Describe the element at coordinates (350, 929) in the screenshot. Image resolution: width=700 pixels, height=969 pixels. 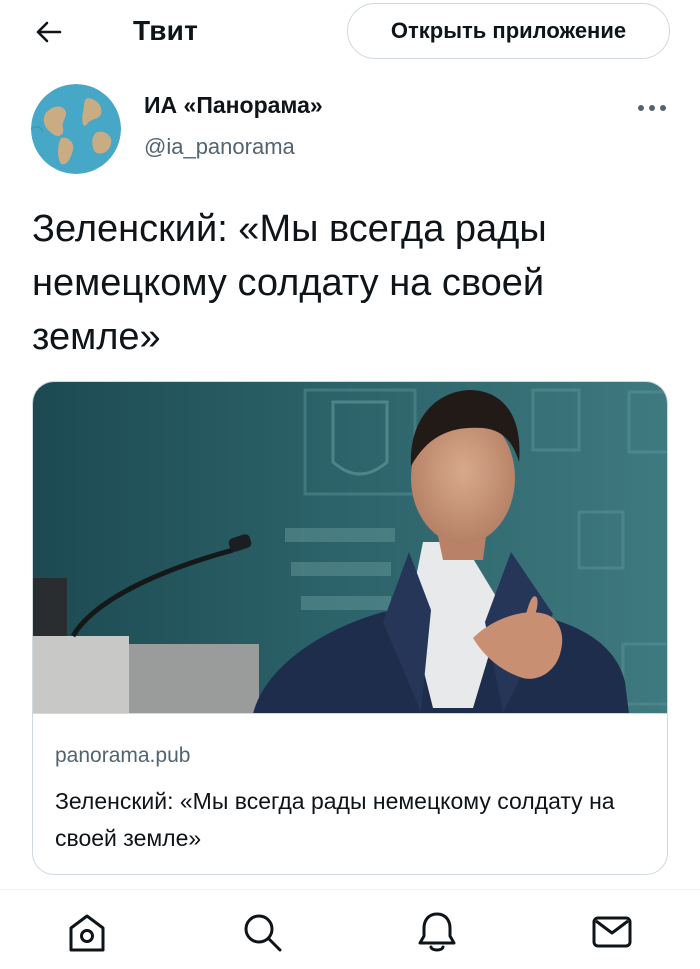
I see `bottom-navigation` at that location.